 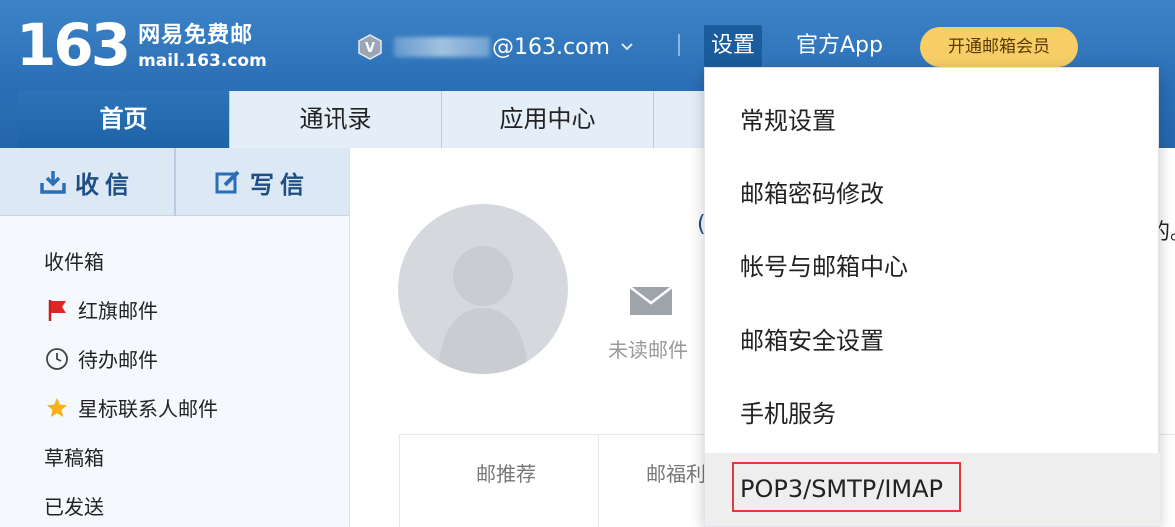 I want to click on tab-home: 首页, so click(x=124, y=119).